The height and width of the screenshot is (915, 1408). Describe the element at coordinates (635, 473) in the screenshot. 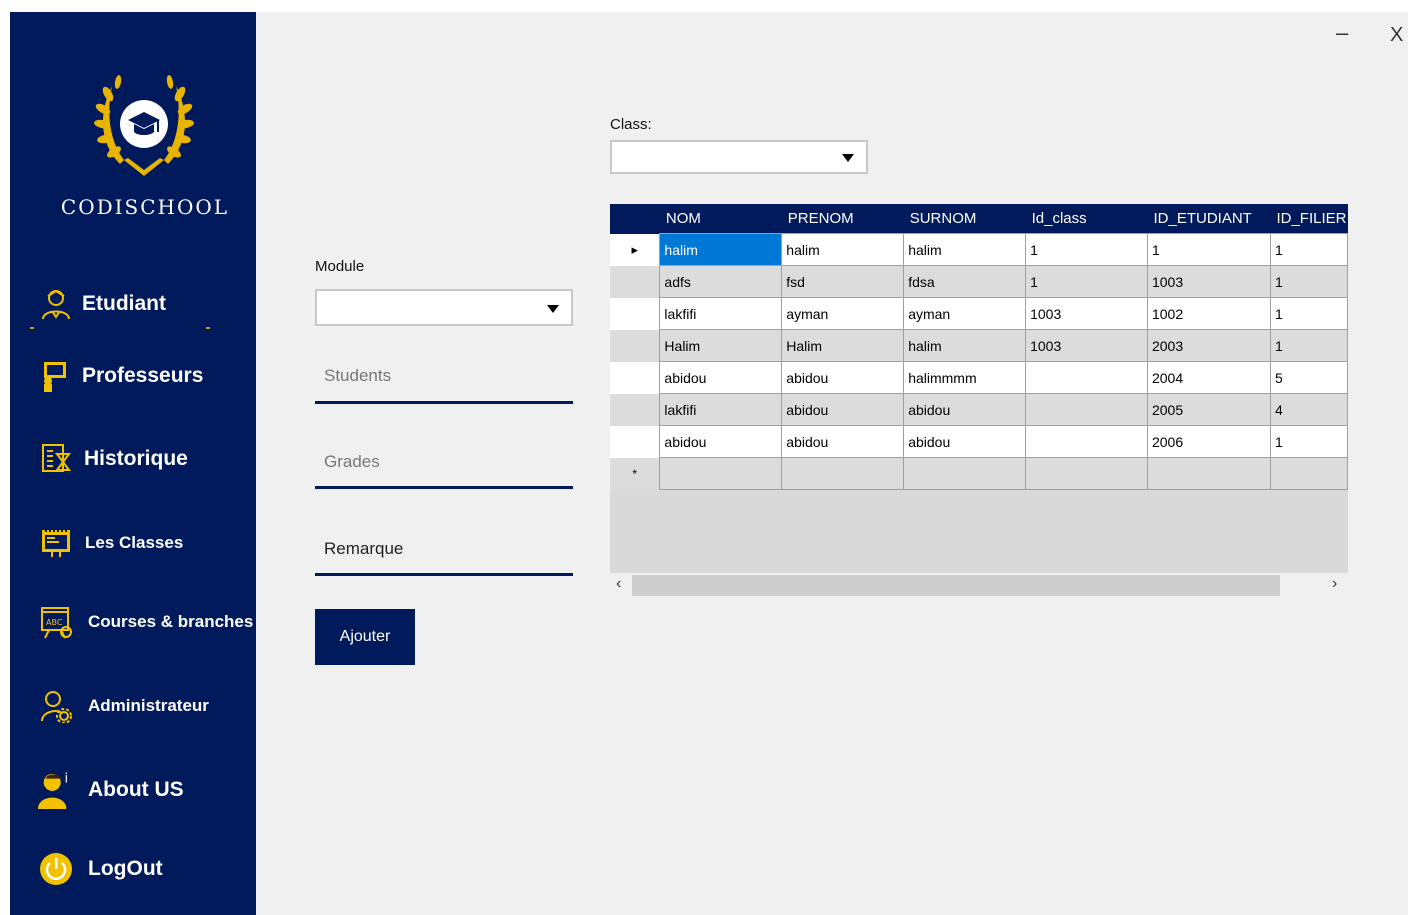

I see `new-row-marker: *` at that location.